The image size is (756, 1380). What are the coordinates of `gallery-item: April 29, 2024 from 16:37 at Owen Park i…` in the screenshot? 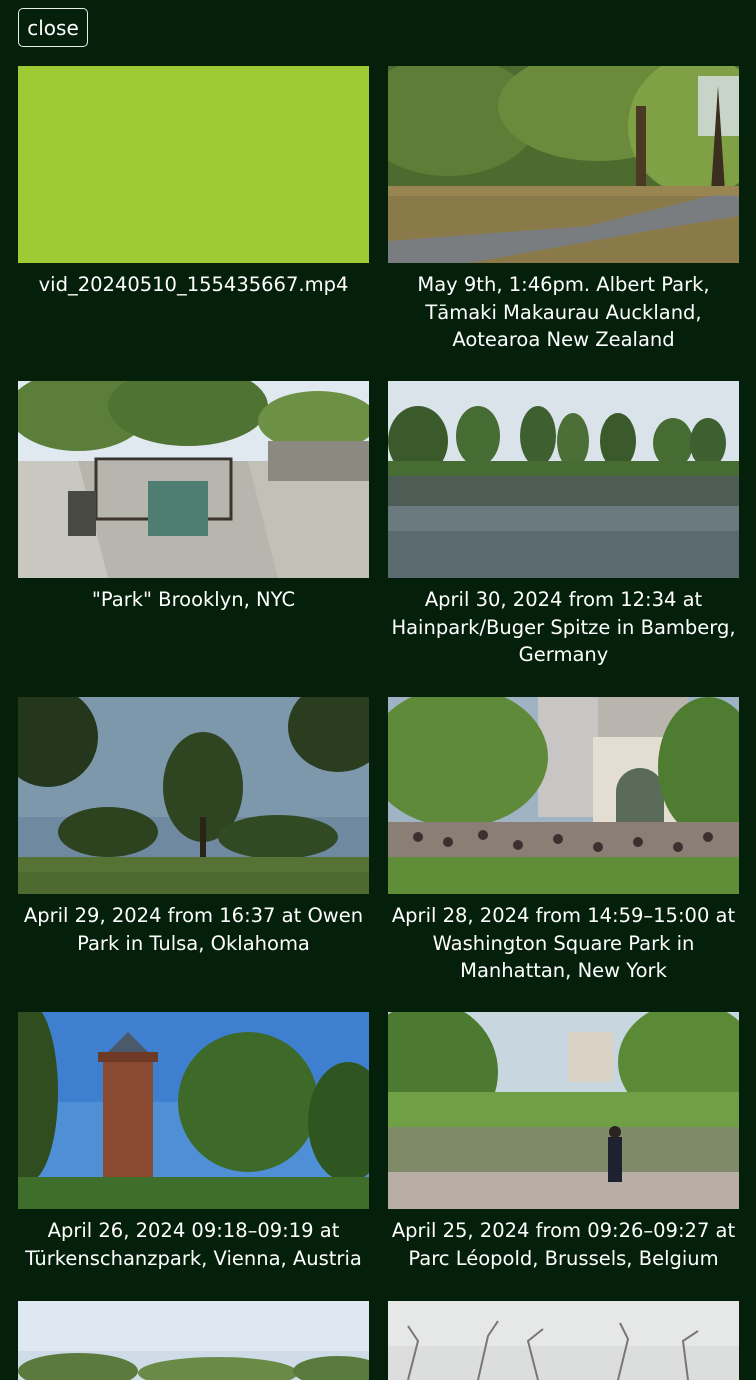 It's located at (193, 827).